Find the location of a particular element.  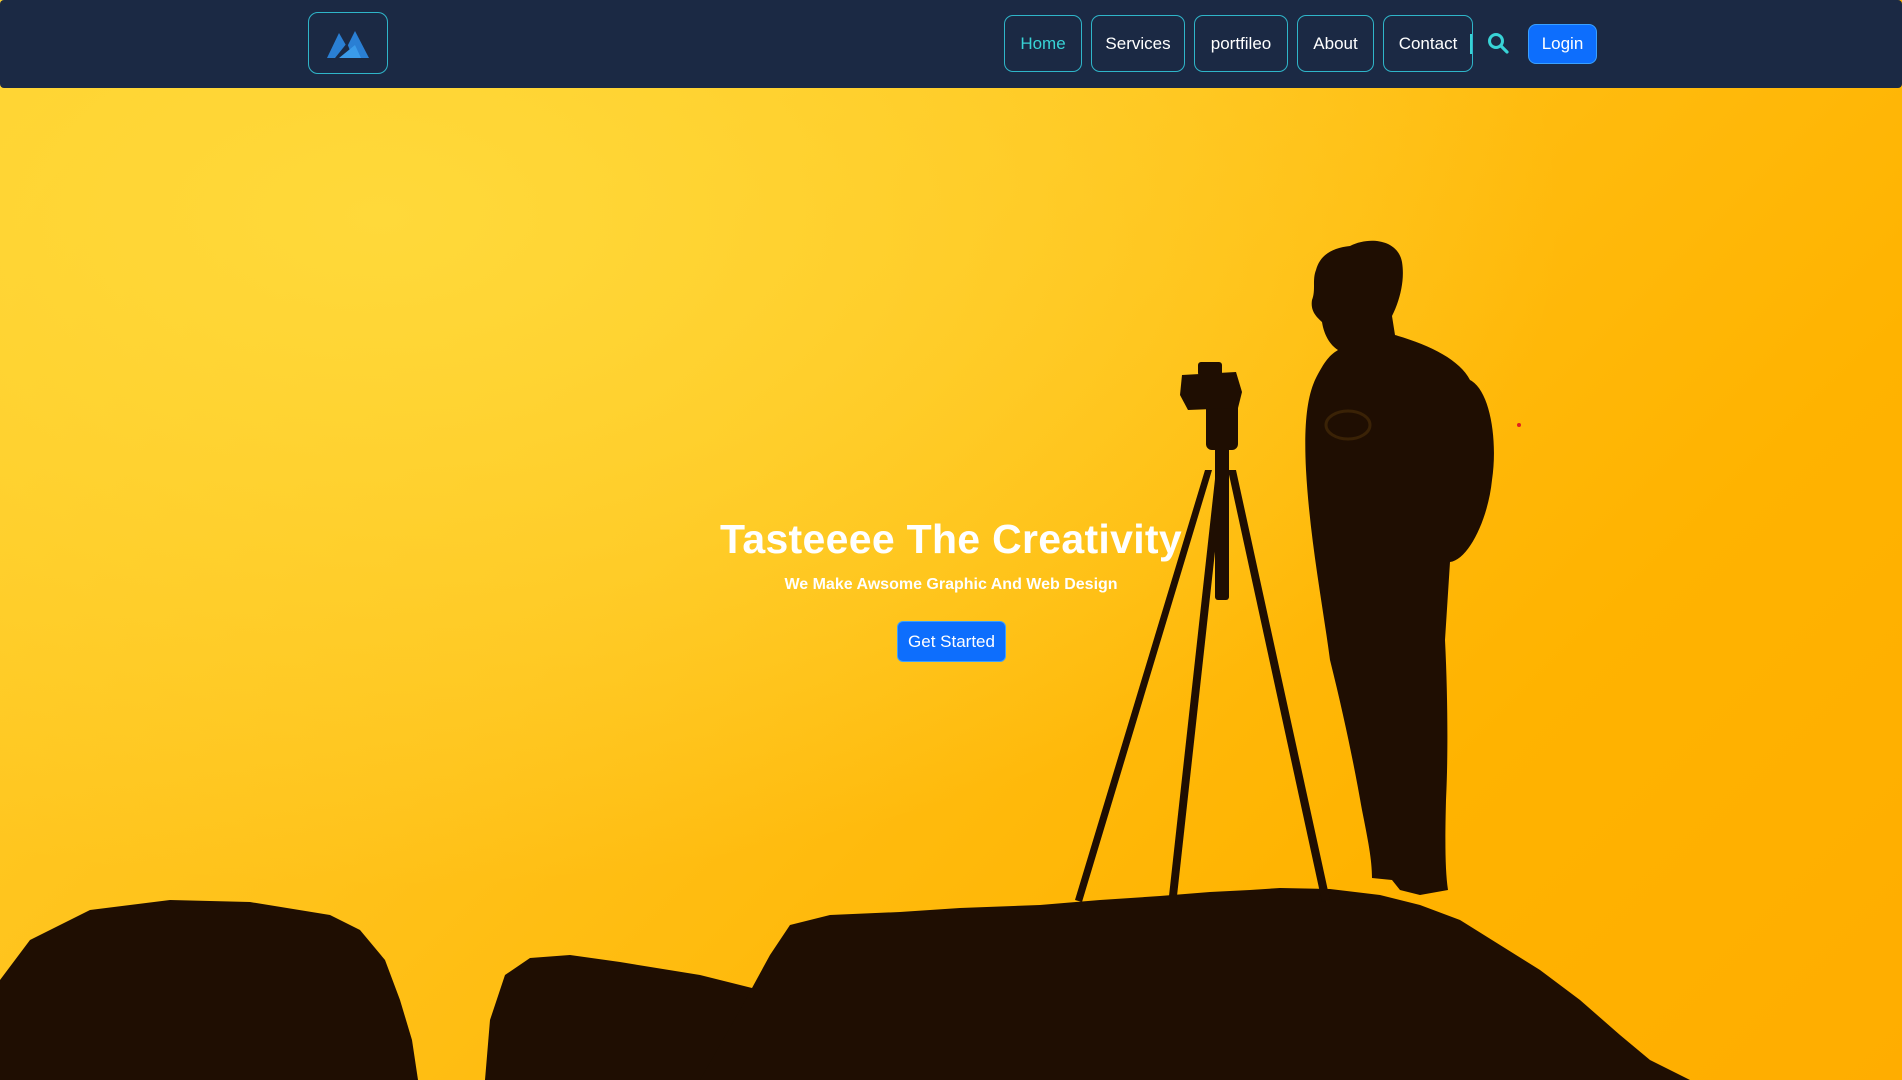

nav-link-about: About is located at coordinates (1335, 43).